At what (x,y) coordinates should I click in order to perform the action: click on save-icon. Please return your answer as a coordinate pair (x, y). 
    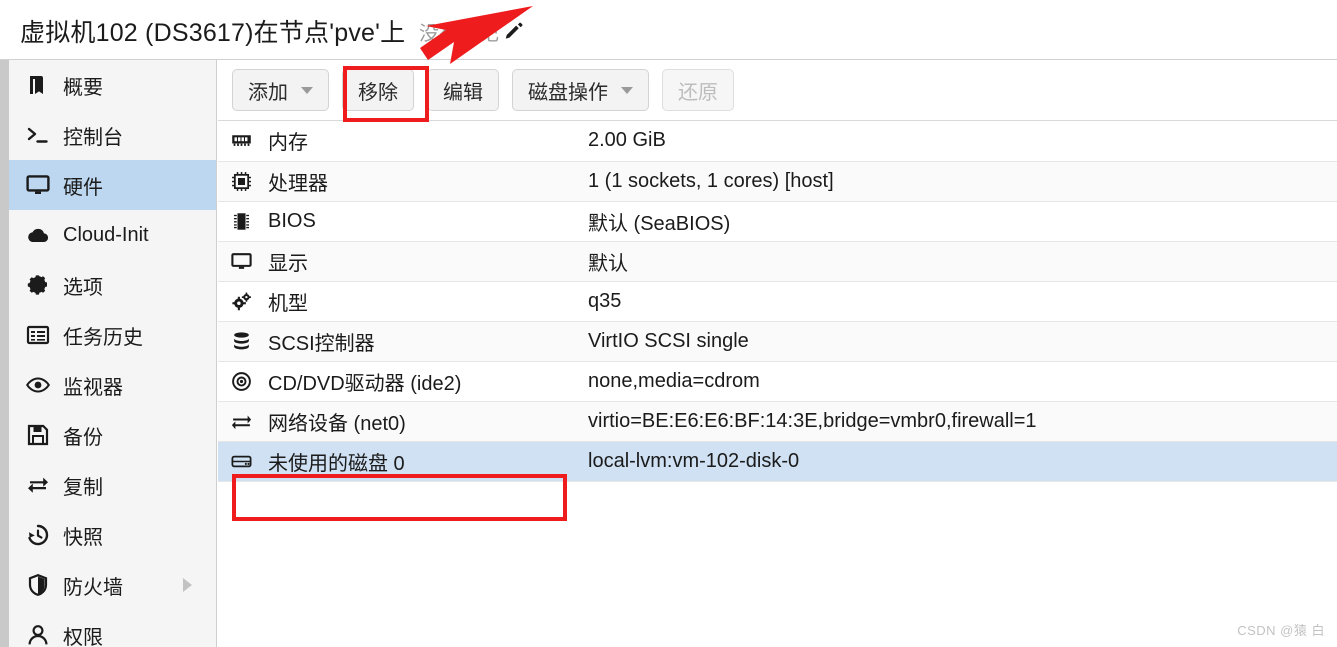
    Looking at the image, I should click on (38, 435).